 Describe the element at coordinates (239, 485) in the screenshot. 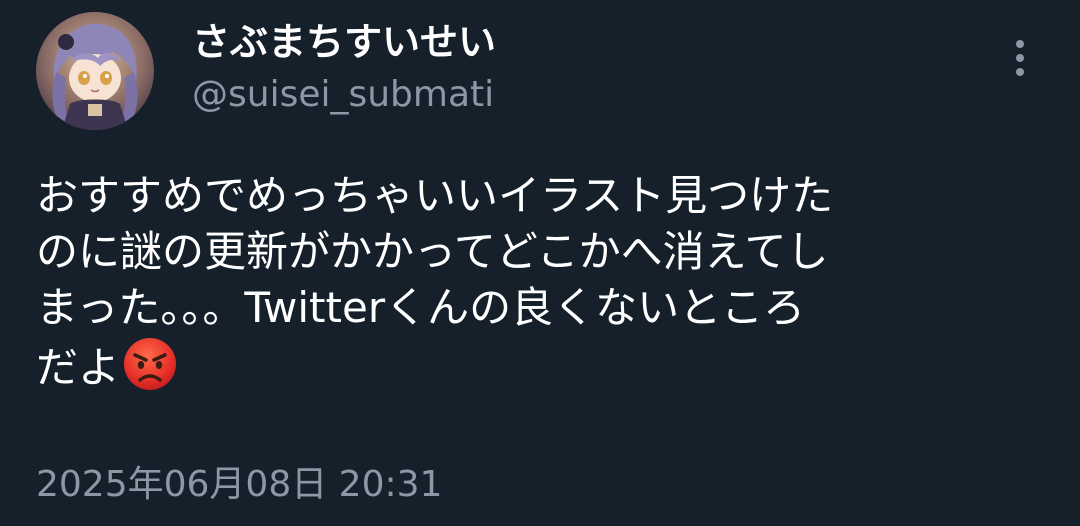

I see `tweet-timestamp: 2025年06月08日 20:31` at that location.